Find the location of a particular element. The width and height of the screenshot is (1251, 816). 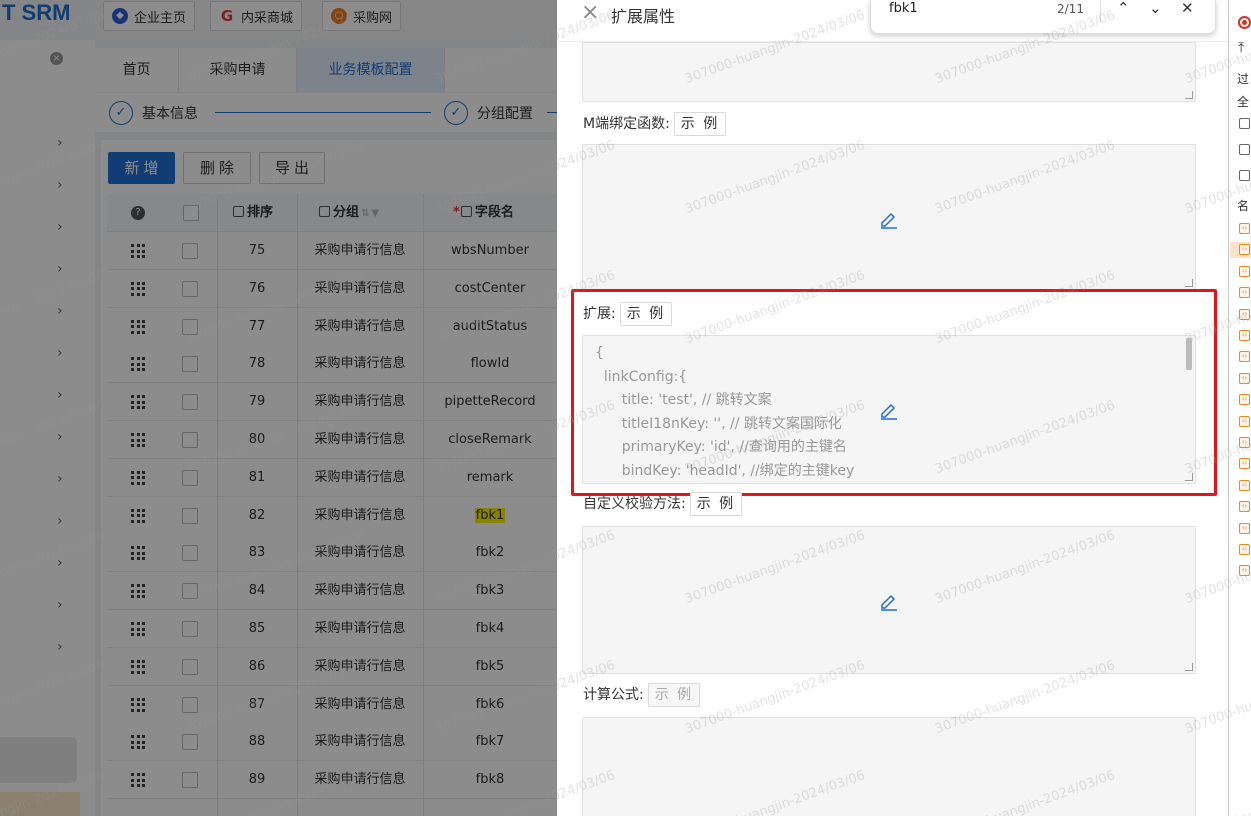

m-bind-label: M端绑定函数: 示 例 is located at coordinates (655, 124).